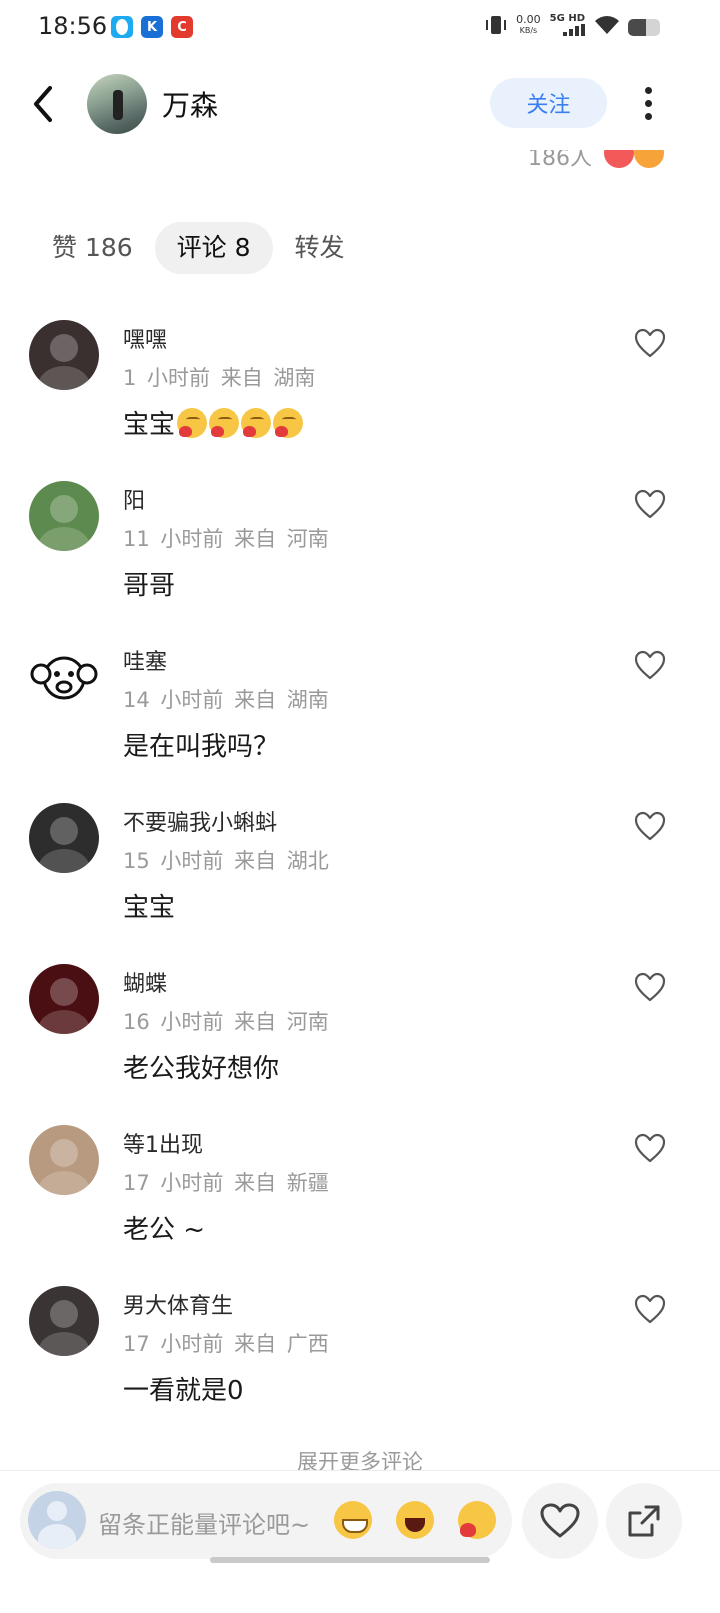 The width and height of the screenshot is (720, 1613). I want to click on laugh-emoji-icon, so click(415, 1520).